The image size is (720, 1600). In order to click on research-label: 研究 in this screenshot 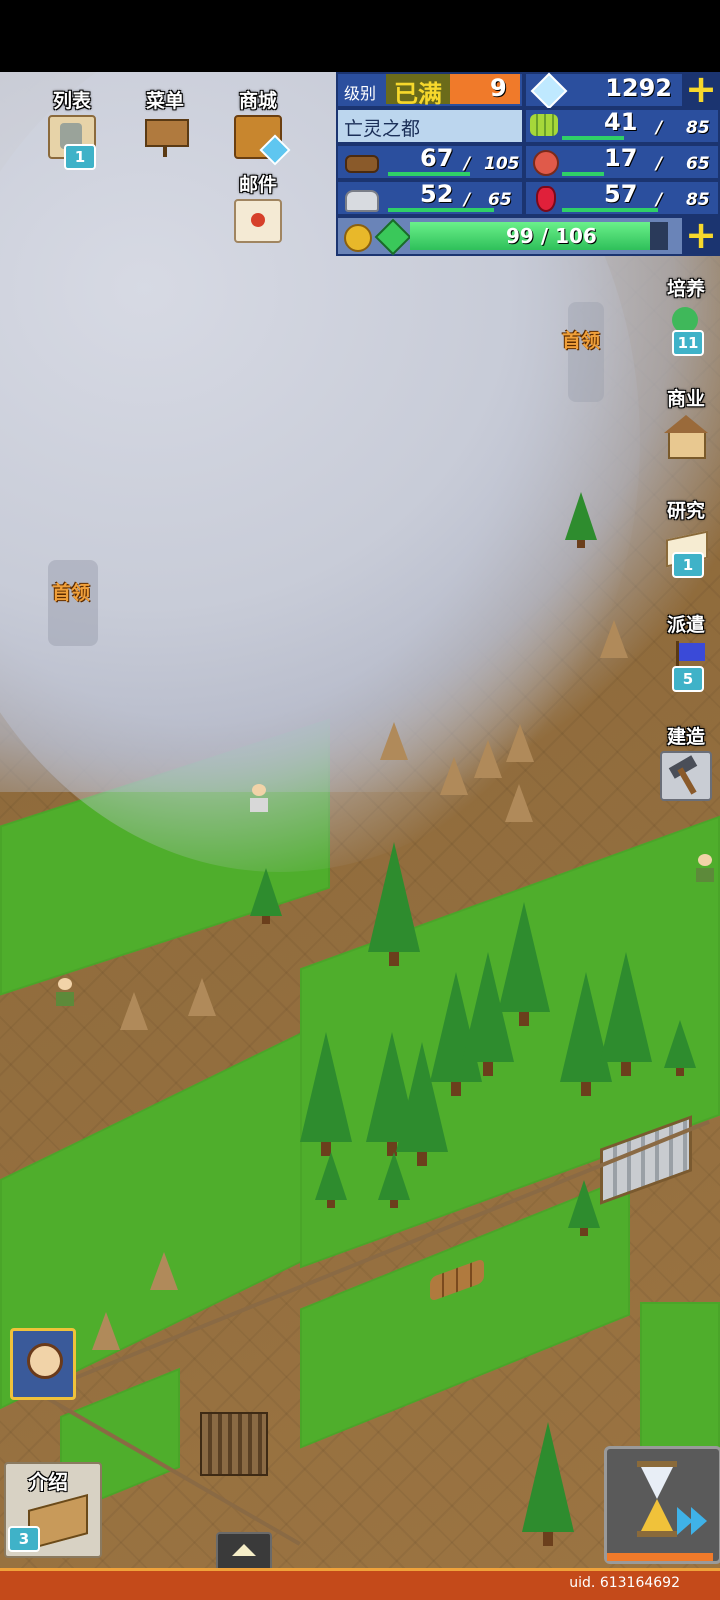, I will do `click(685, 511)`.